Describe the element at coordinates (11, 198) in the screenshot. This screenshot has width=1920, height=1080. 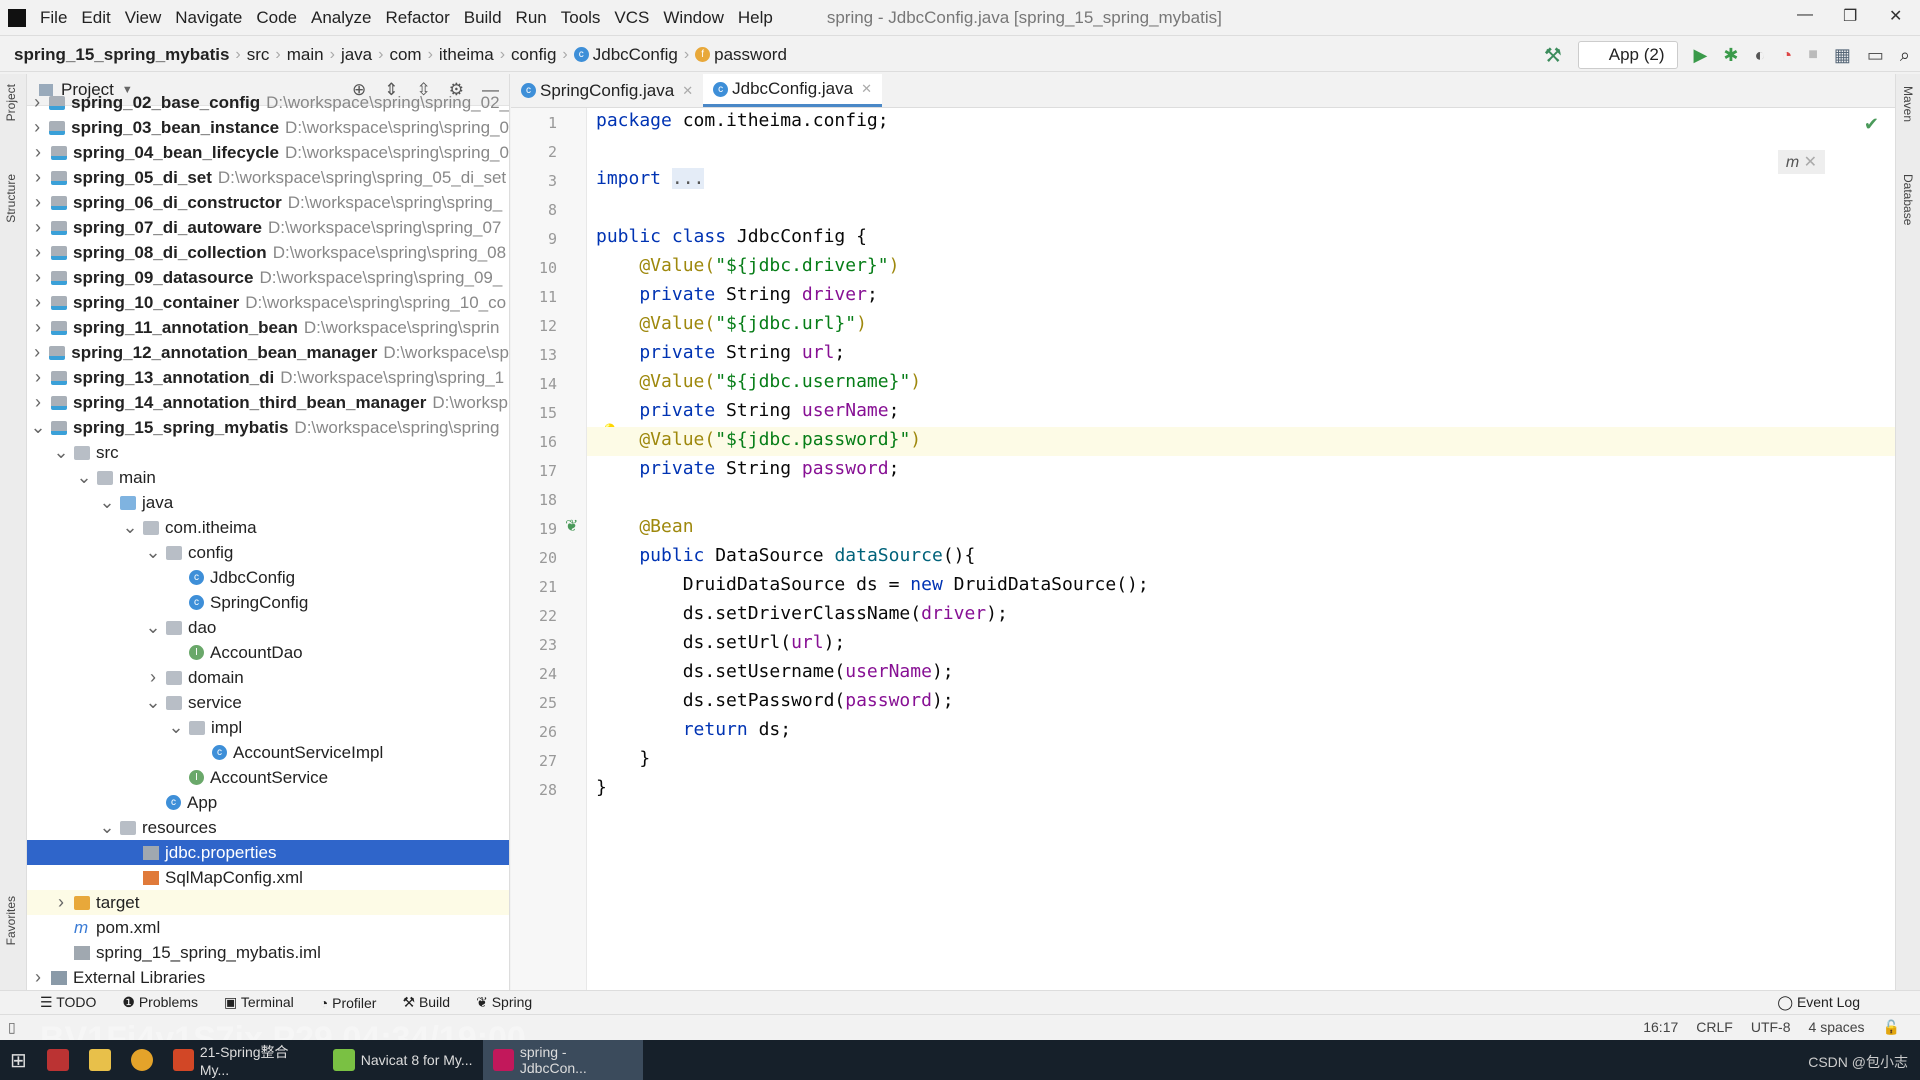
I see `structure-tool-tab: Structure` at that location.